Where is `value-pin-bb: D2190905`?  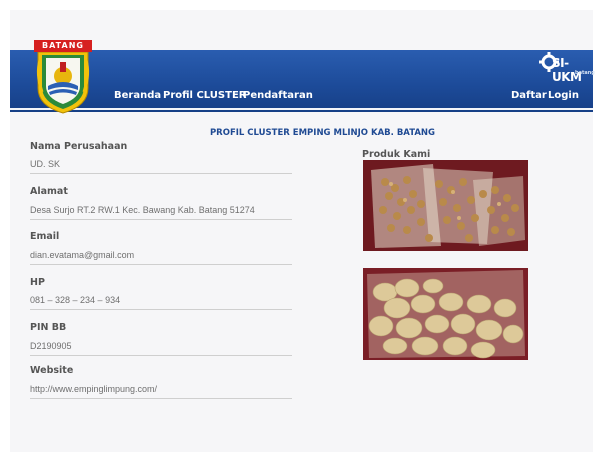
value-pin-bb: D2190905 is located at coordinates (51, 346).